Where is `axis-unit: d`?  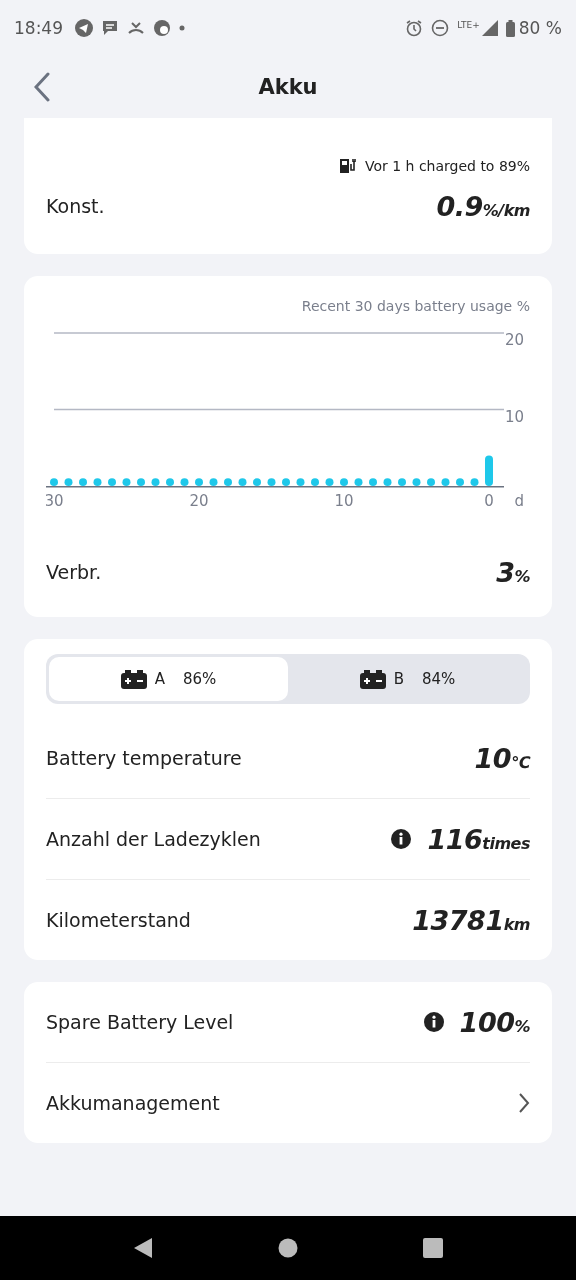 axis-unit: d is located at coordinates (519, 501).